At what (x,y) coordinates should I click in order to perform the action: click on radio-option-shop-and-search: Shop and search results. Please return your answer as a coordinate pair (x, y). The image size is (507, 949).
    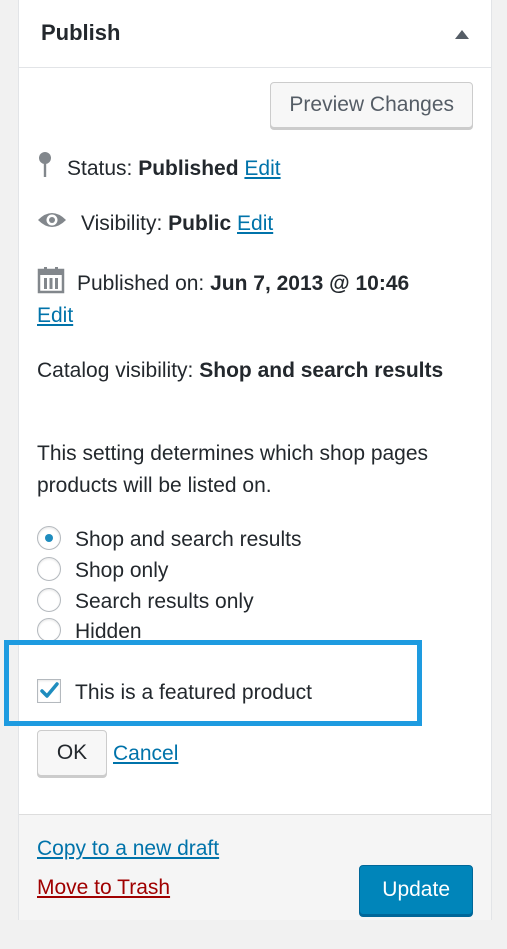
    Looking at the image, I should click on (169, 540).